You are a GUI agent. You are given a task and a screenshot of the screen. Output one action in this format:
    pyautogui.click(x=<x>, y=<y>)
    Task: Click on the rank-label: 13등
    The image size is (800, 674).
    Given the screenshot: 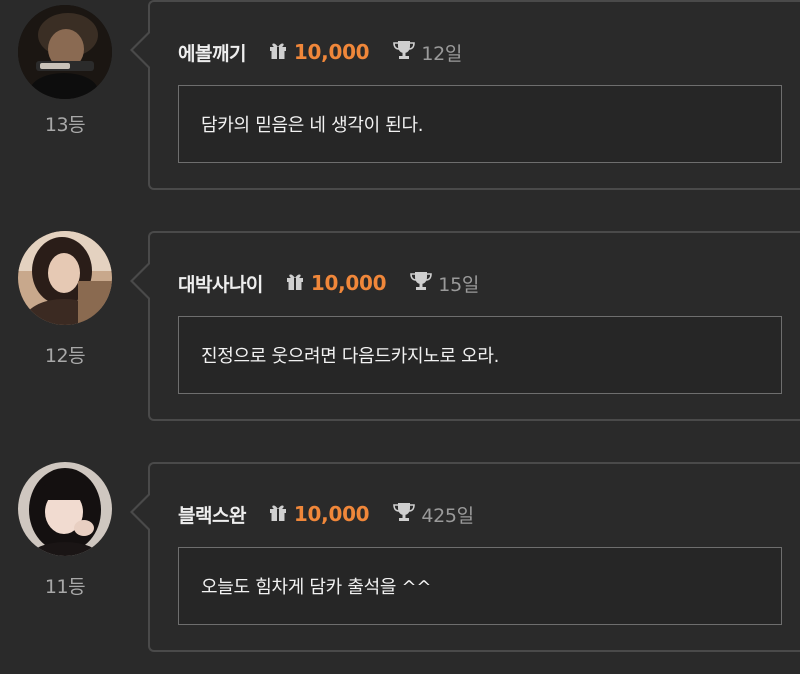 What is the action you would take?
    pyautogui.click(x=65, y=125)
    